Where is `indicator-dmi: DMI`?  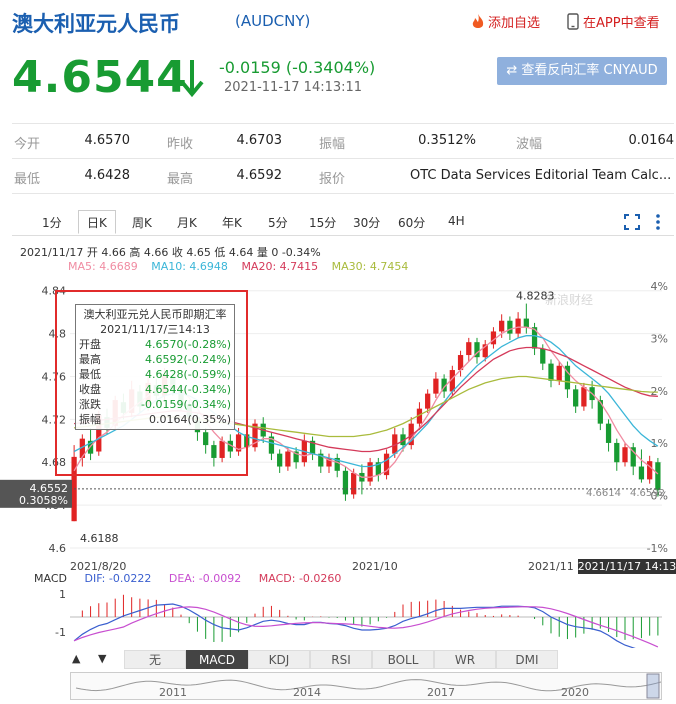
indicator-dmi: DMI is located at coordinates (527, 659).